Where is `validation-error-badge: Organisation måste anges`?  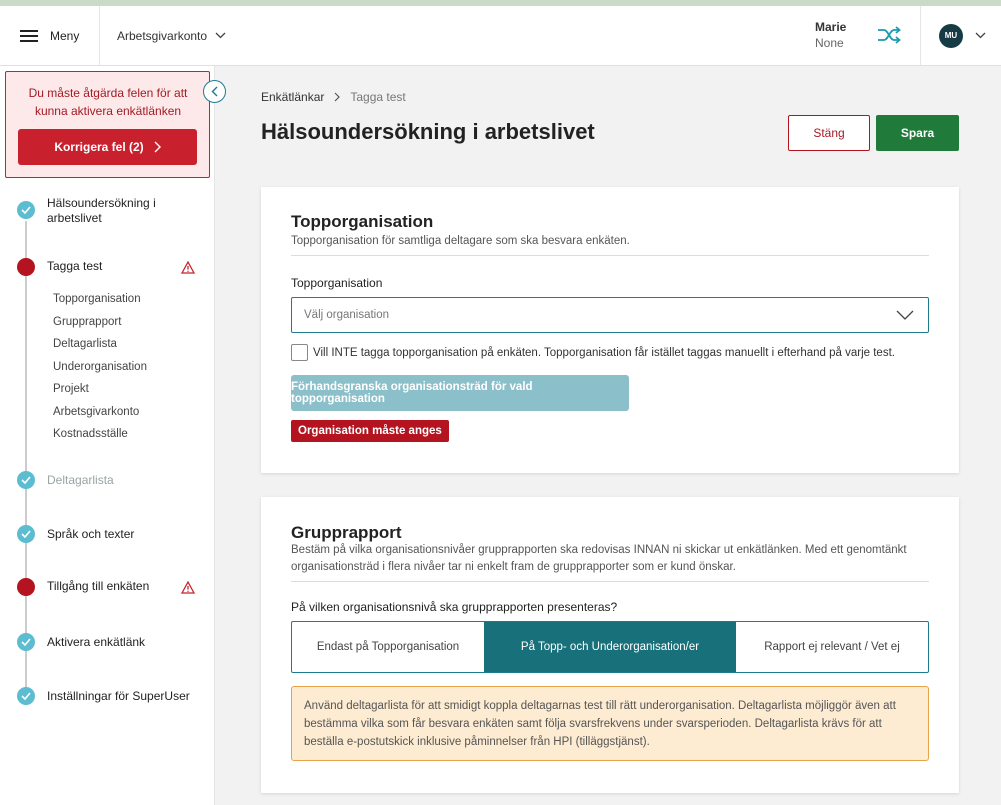
validation-error-badge: Organisation måste anges is located at coordinates (370, 431).